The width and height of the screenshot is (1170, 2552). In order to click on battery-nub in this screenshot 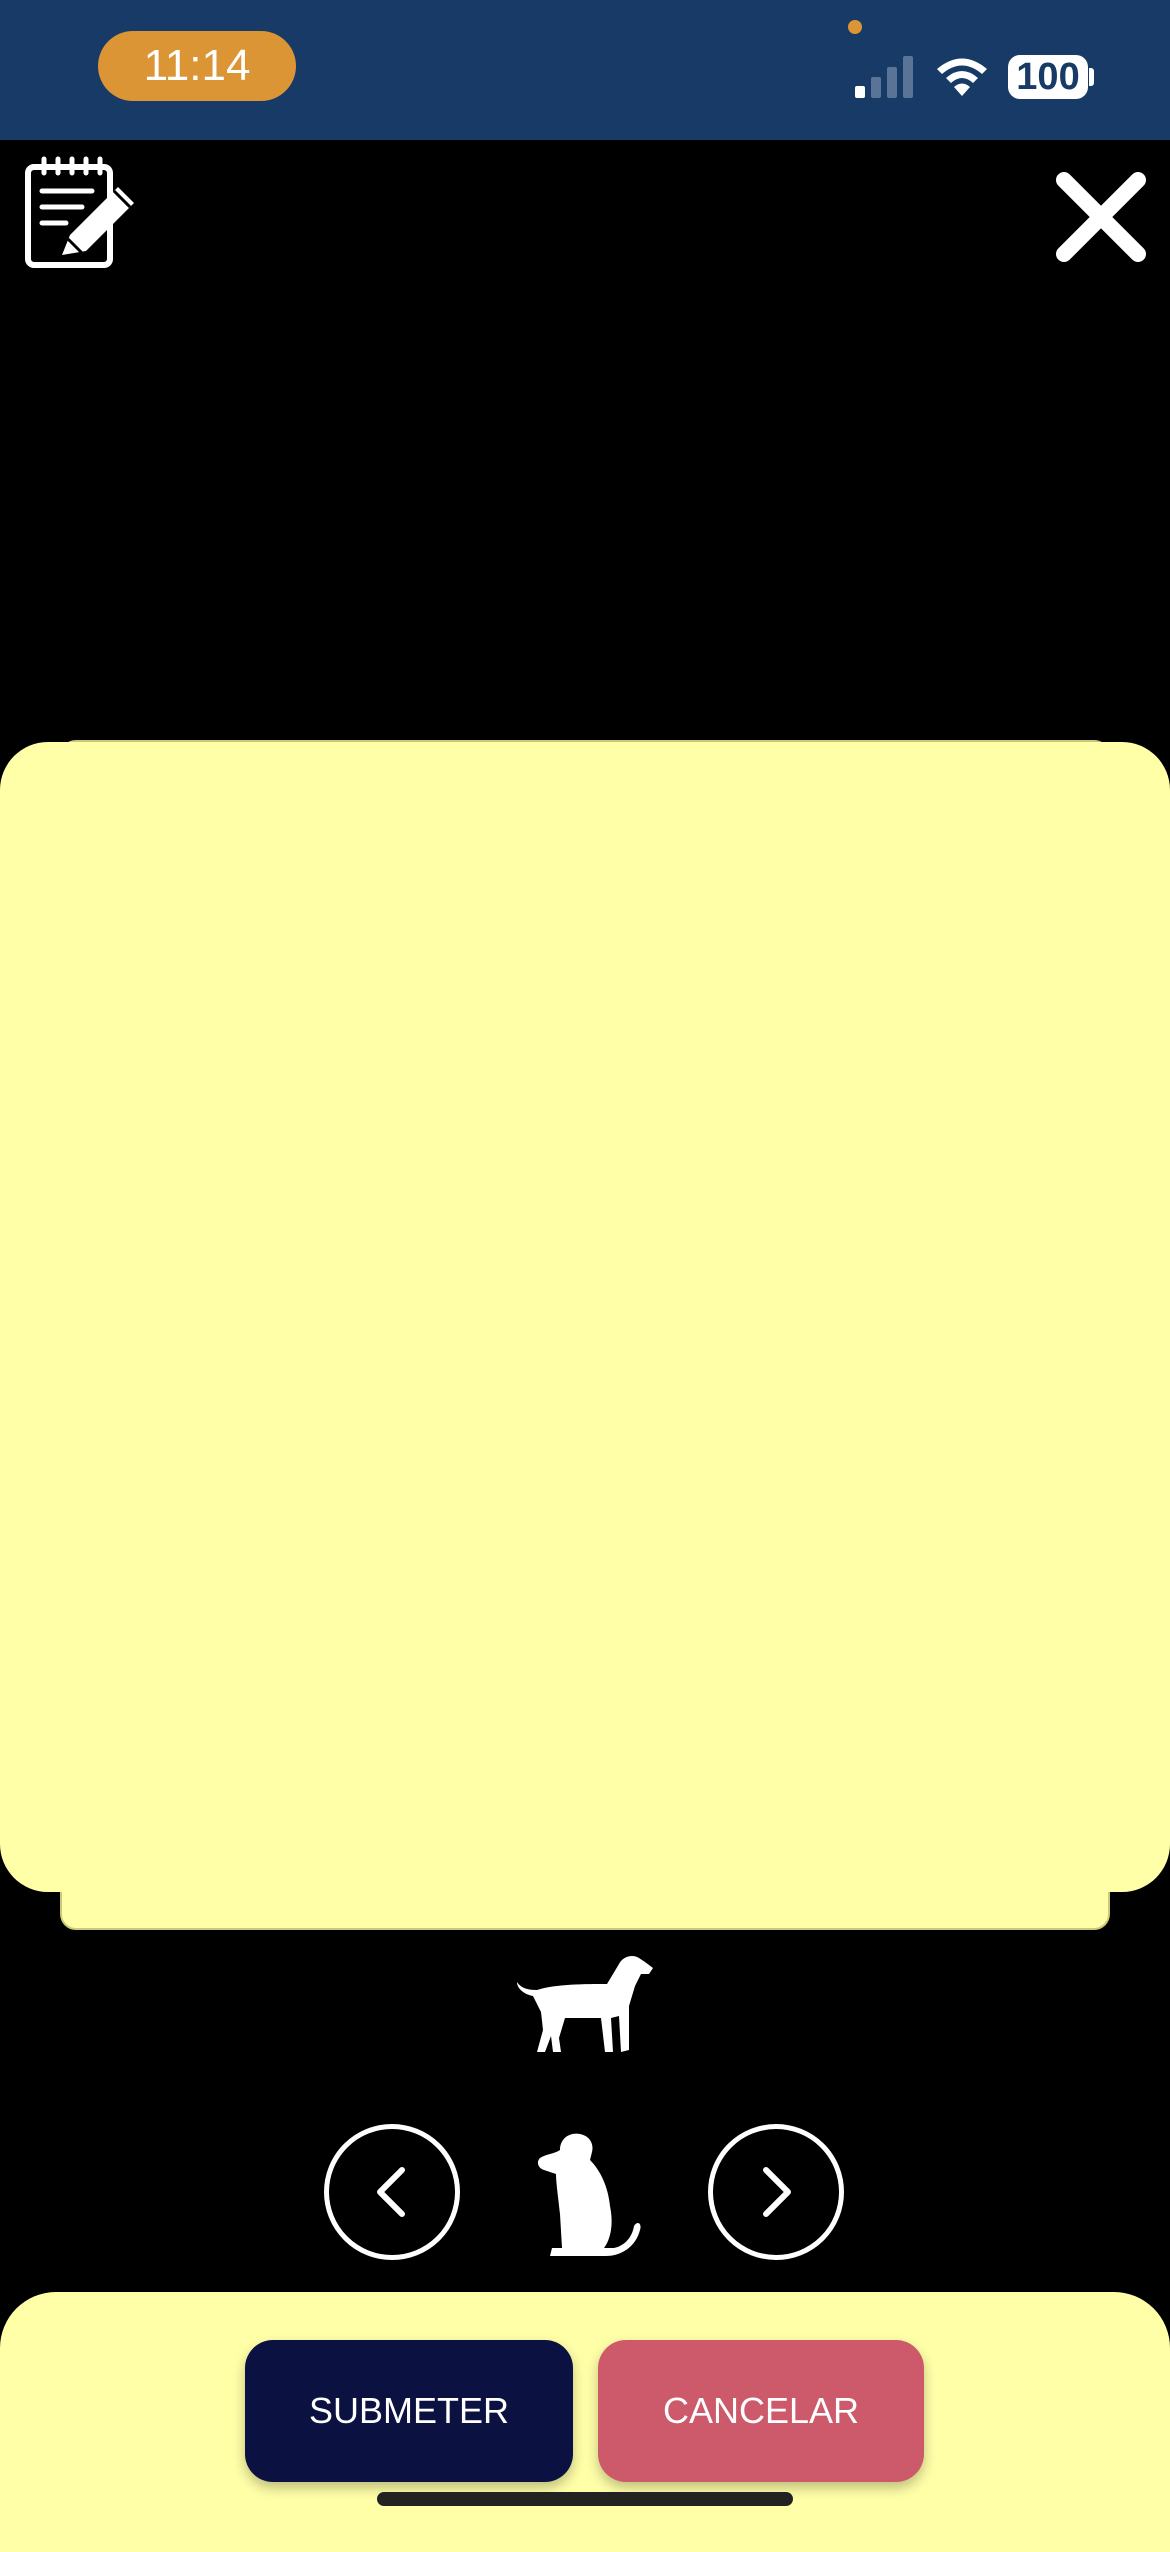, I will do `click(1091, 77)`.